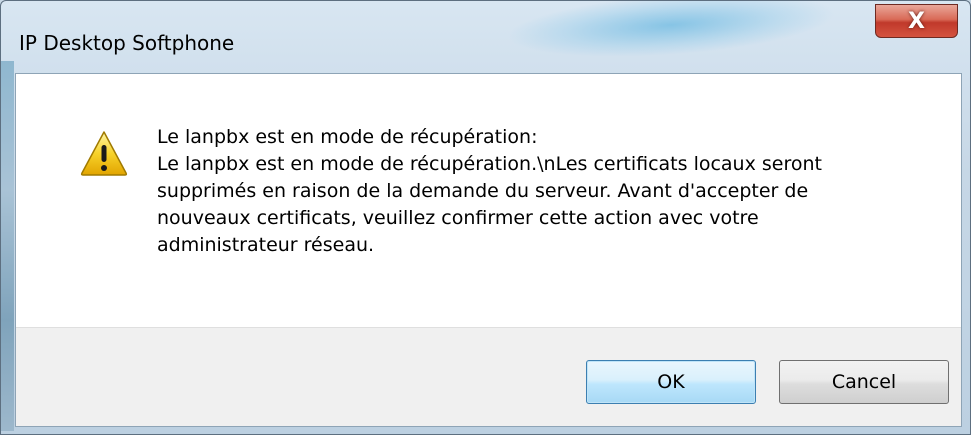  Describe the element at coordinates (671, 34) in the screenshot. I see `title-bar-glass` at that location.